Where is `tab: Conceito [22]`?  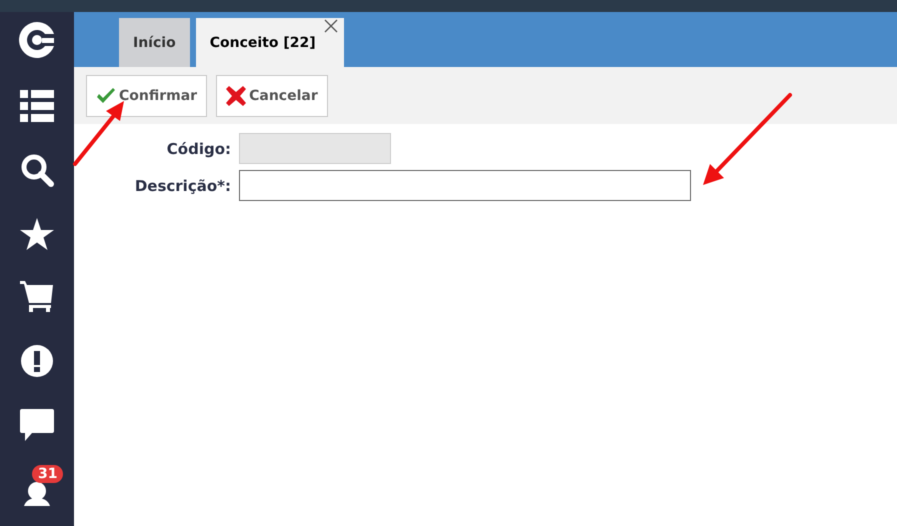 tab: Conceito [22] is located at coordinates (270, 42).